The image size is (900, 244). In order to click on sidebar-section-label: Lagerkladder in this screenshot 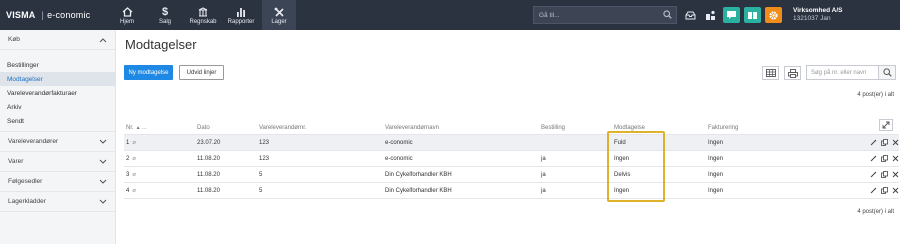, I will do `click(27, 201)`.